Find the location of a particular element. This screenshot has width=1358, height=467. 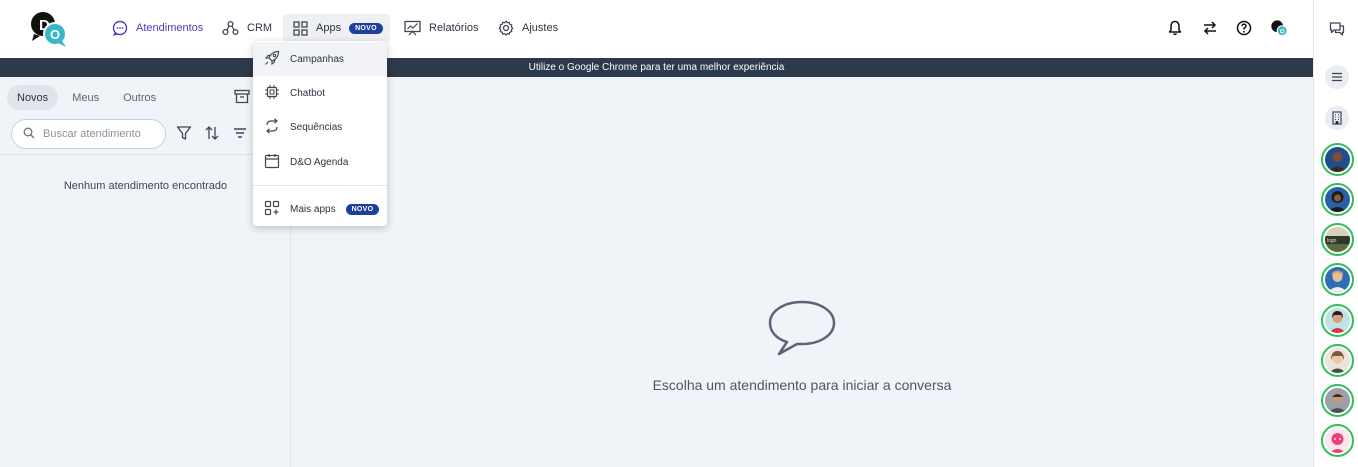

nav-crm: CRM is located at coordinates (247, 28).